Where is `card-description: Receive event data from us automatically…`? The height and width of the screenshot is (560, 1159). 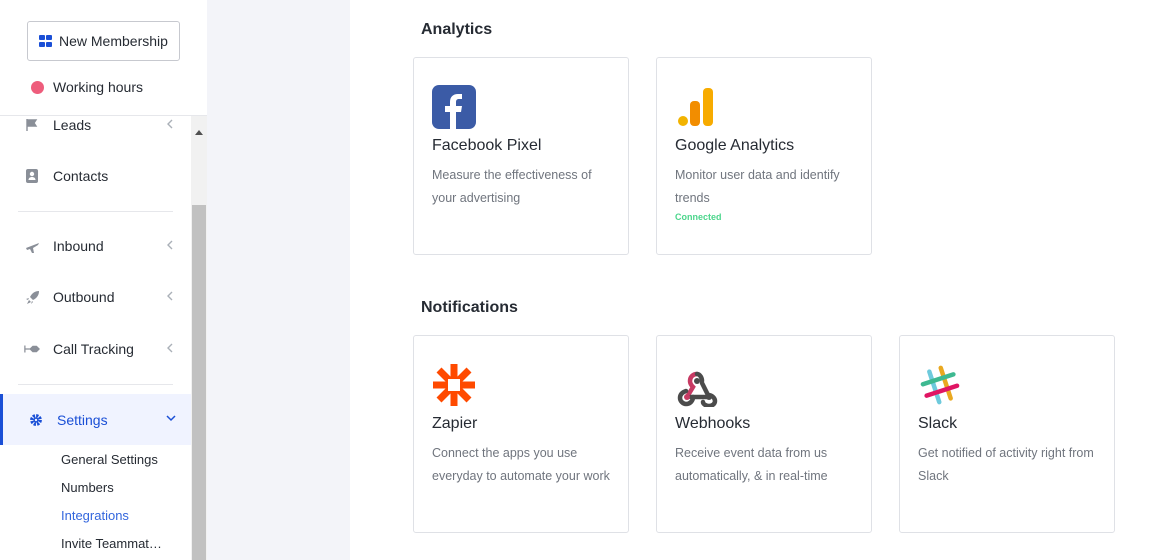 card-description: Receive event data from us automatically… is located at coordinates (751, 464).